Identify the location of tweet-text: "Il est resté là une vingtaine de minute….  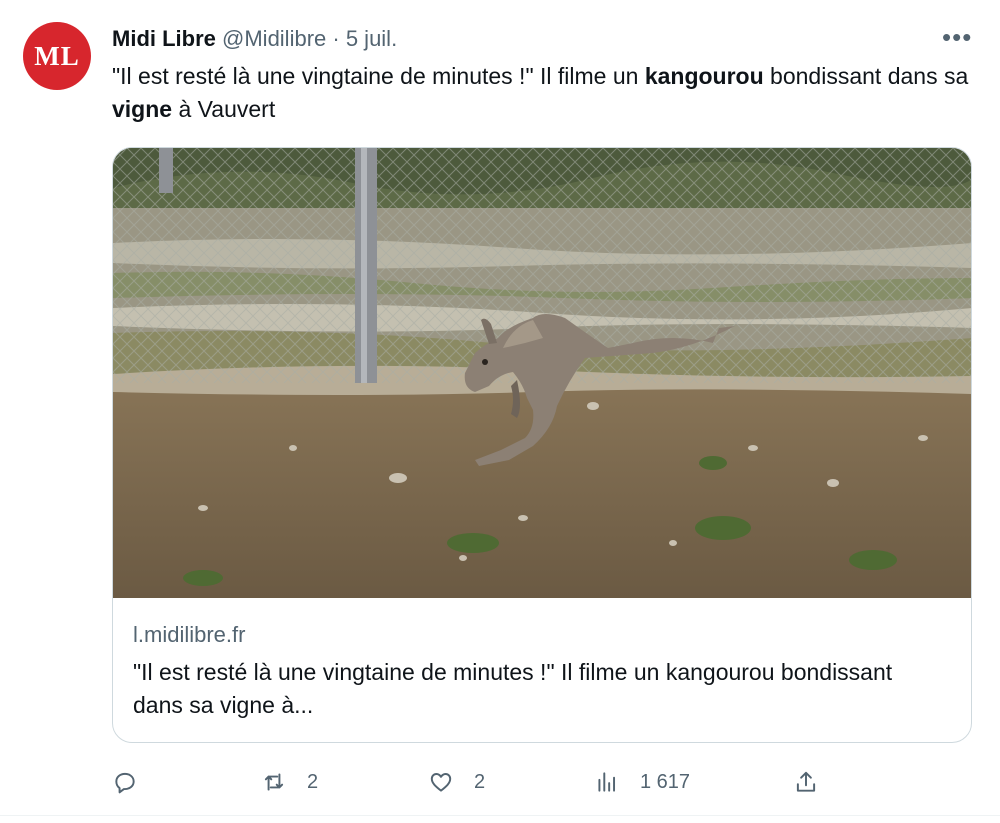
(547, 93).